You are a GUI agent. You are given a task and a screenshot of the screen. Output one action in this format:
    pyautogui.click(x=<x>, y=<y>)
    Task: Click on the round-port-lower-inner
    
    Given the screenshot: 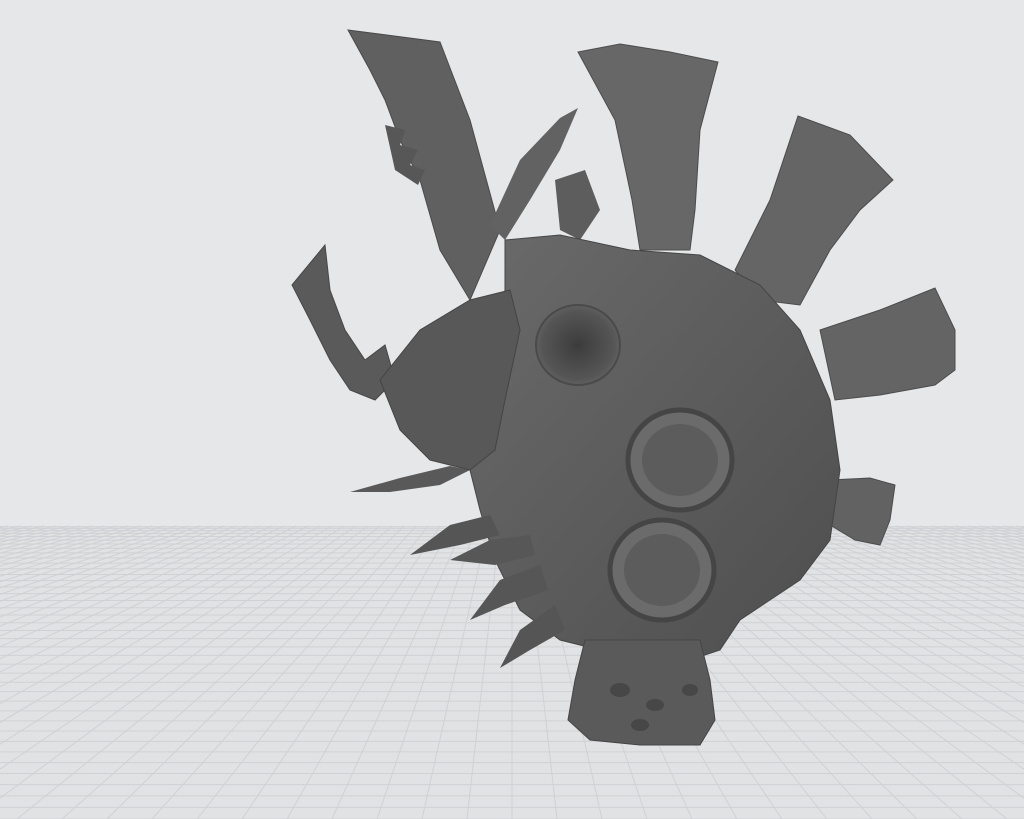 What is the action you would take?
    pyautogui.click(x=662, y=570)
    